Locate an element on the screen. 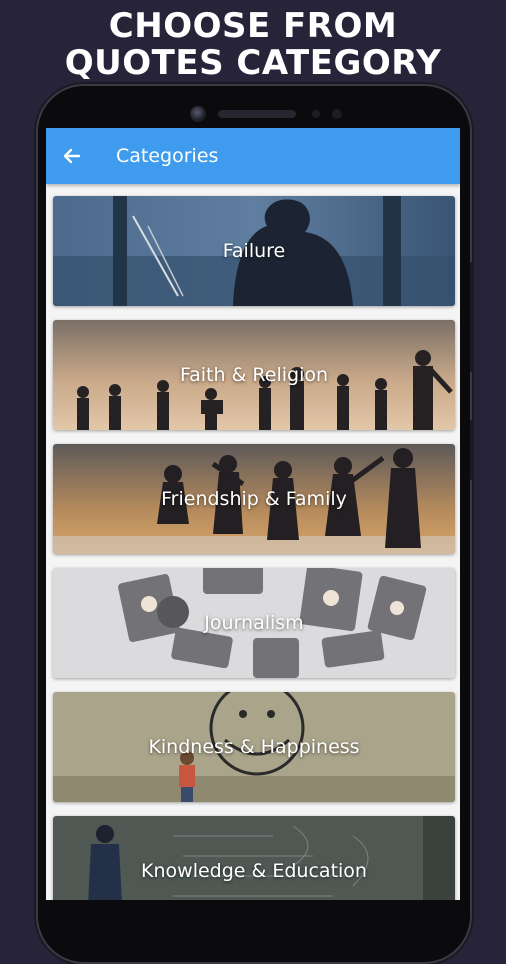  light-sensor is located at coordinates (337, 114).